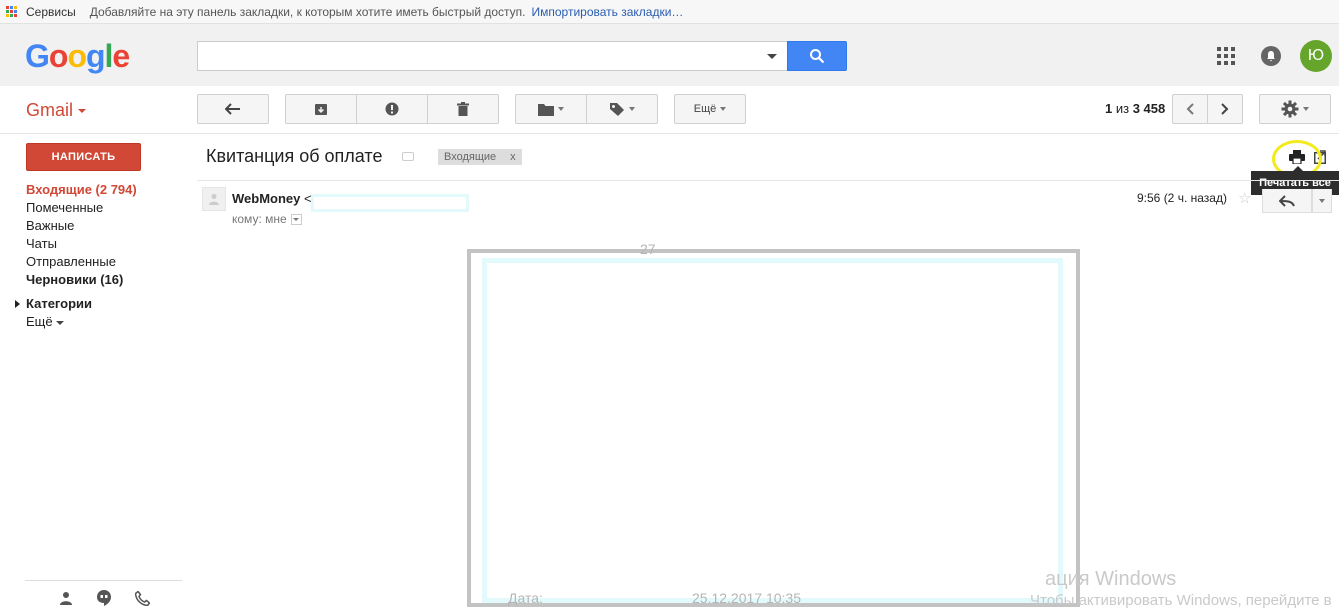 Image resolution: width=1339 pixels, height=611 pixels. What do you see at coordinates (1182, 198) in the screenshot?
I see `message-timestamp: 9:56 (2 ч. назад)` at bounding box center [1182, 198].